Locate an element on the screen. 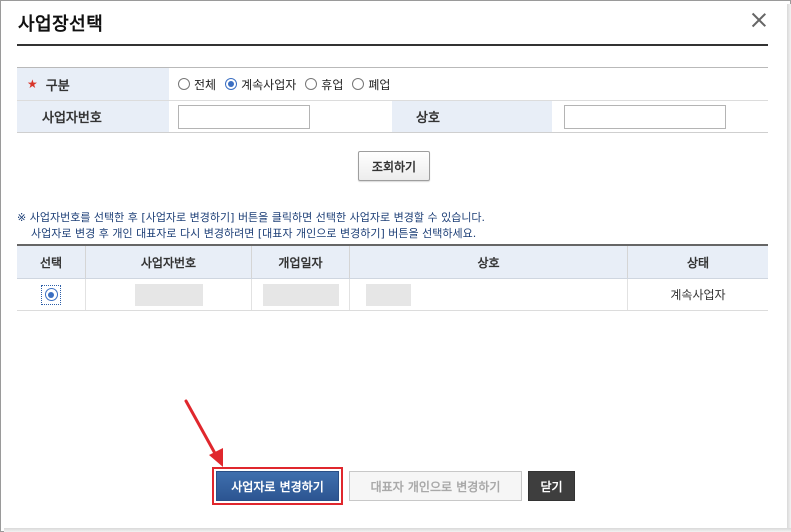  radio-closed: 폐업 is located at coordinates (371, 84).